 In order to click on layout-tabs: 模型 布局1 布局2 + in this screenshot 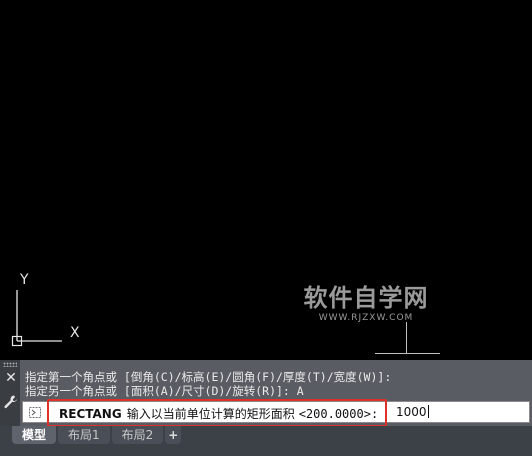, I will do `click(97, 435)`.